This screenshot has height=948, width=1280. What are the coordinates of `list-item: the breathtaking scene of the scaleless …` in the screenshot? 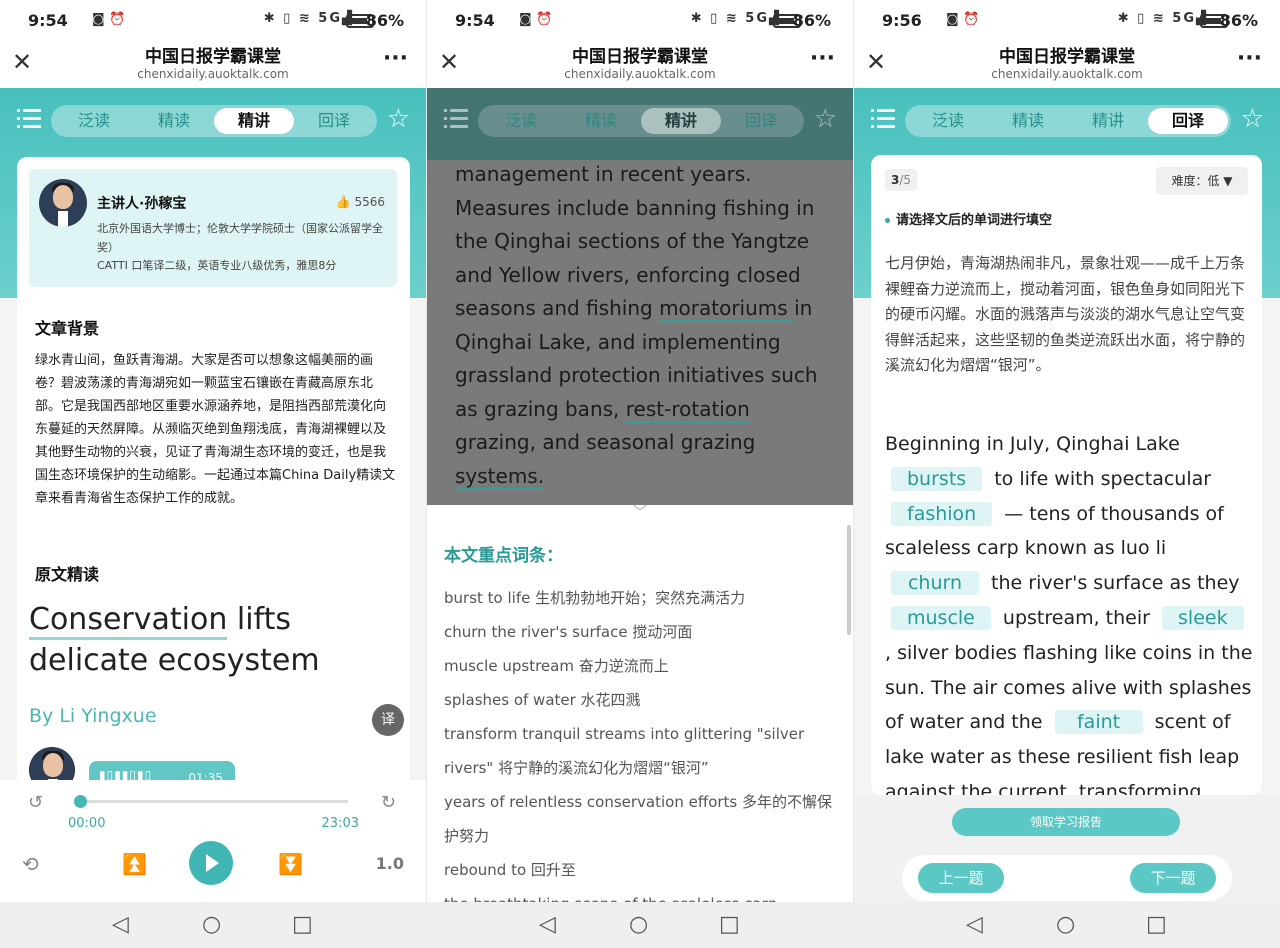 It's located at (639, 894).